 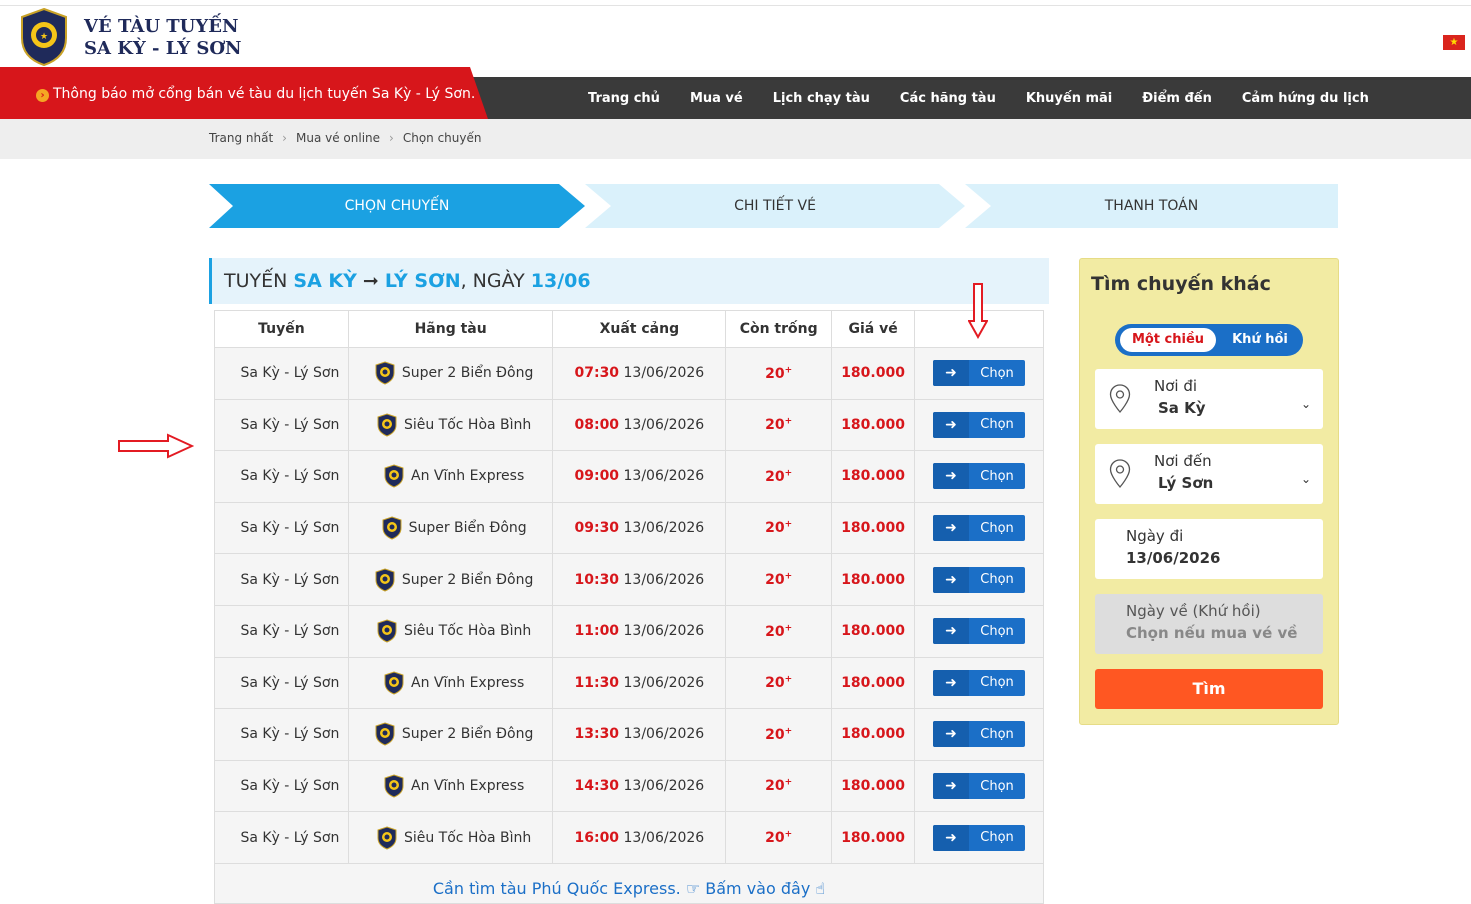 I want to click on depart-date-field: Ngày đi 13/06/2026, so click(x=1209, y=549).